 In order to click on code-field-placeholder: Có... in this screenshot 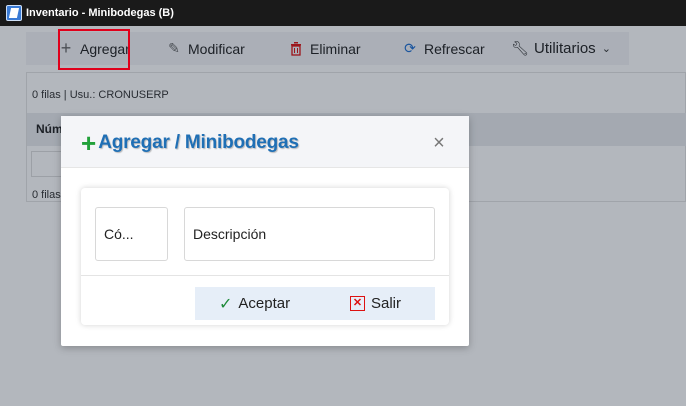, I will do `click(119, 234)`.